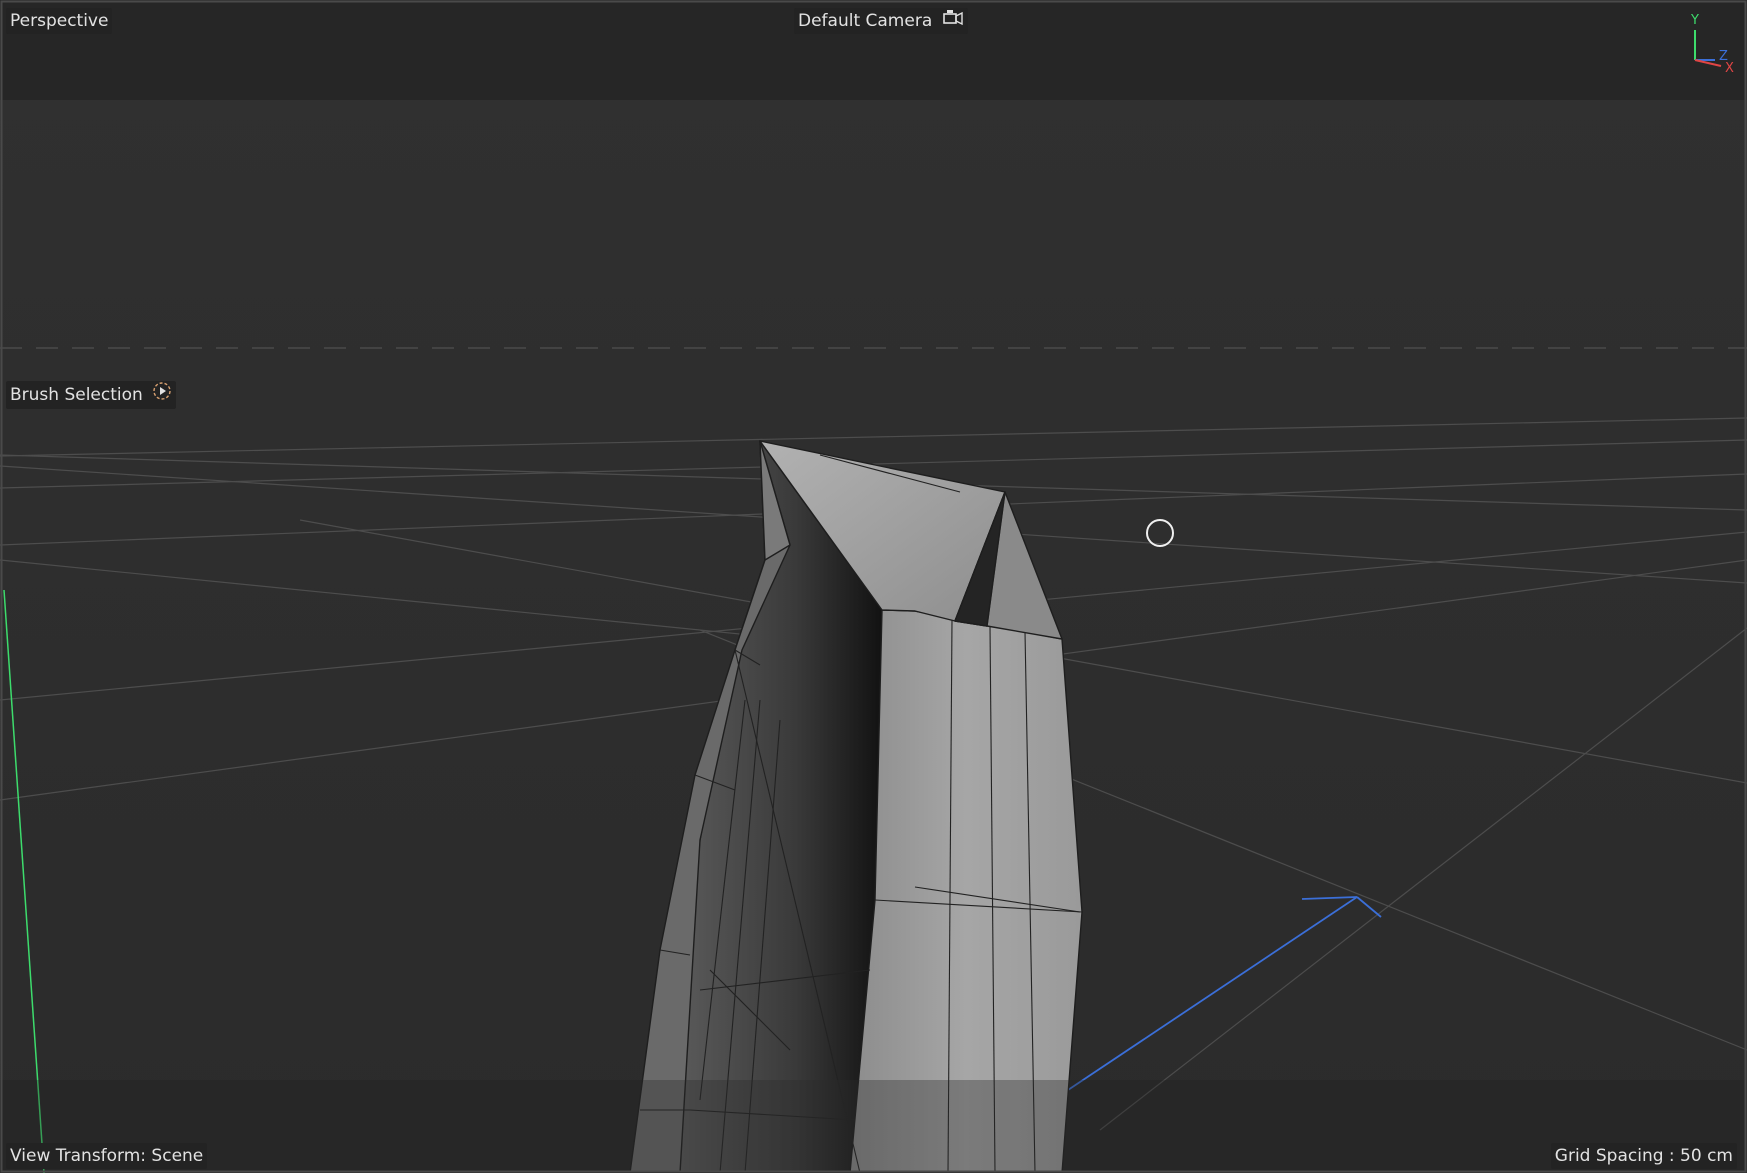 The image size is (1747, 1173). What do you see at coordinates (1729, 68) in the screenshot?
I see `axis-x-letter: X` at bounding box center [1729, 68].